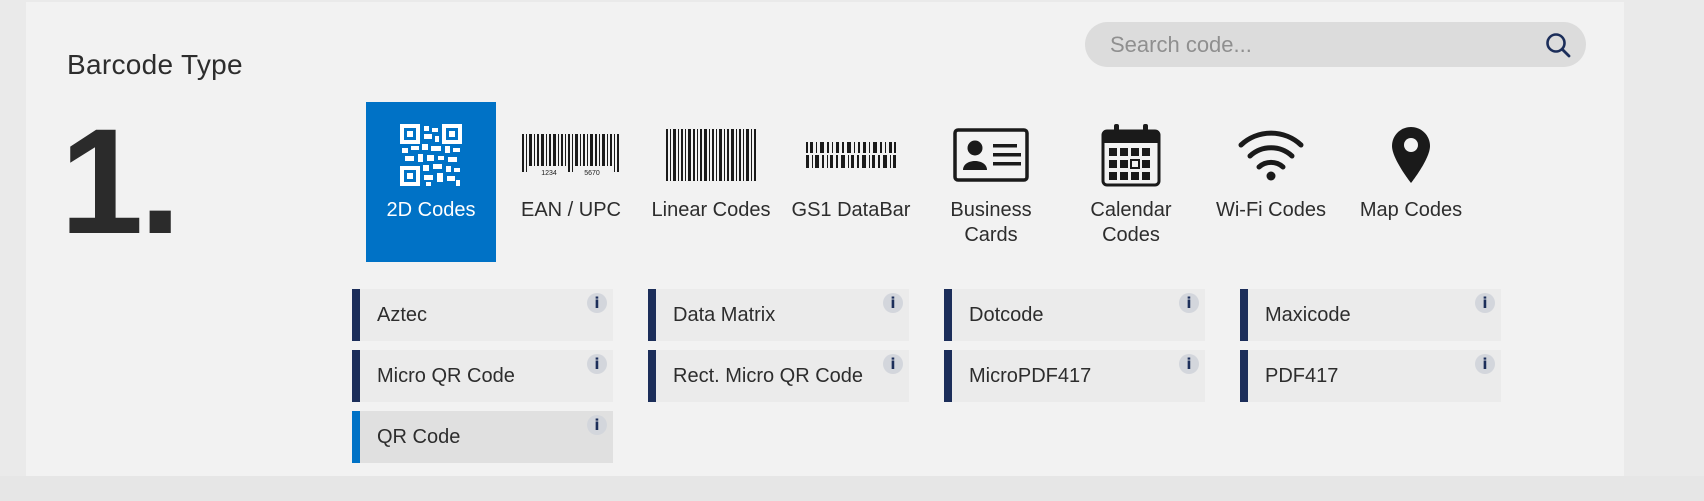  What do you see at coordinates (1131, 222) in the screenshot?
I see `type-label: Calendar Codes` at bounding box center [1131, 222].